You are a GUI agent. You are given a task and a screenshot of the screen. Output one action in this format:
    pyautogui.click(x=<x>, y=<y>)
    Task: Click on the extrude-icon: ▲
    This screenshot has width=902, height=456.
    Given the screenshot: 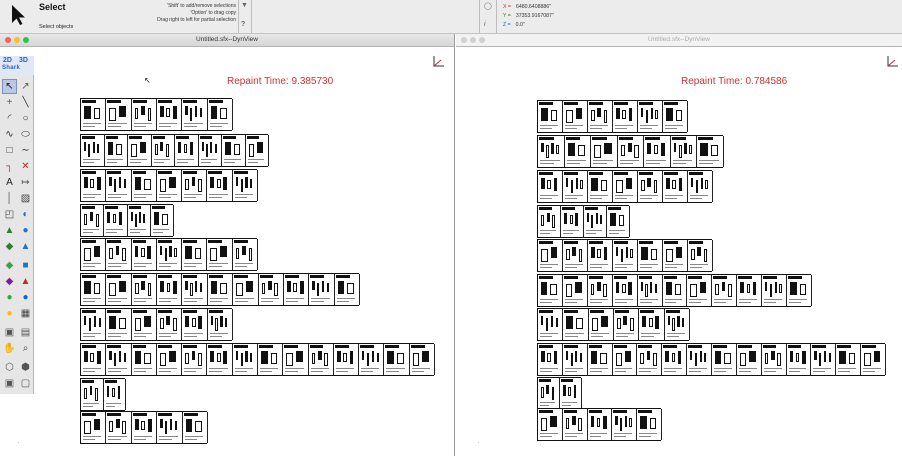 What is the action you would take?
    pyautogui.click(x=9, y=230)
    